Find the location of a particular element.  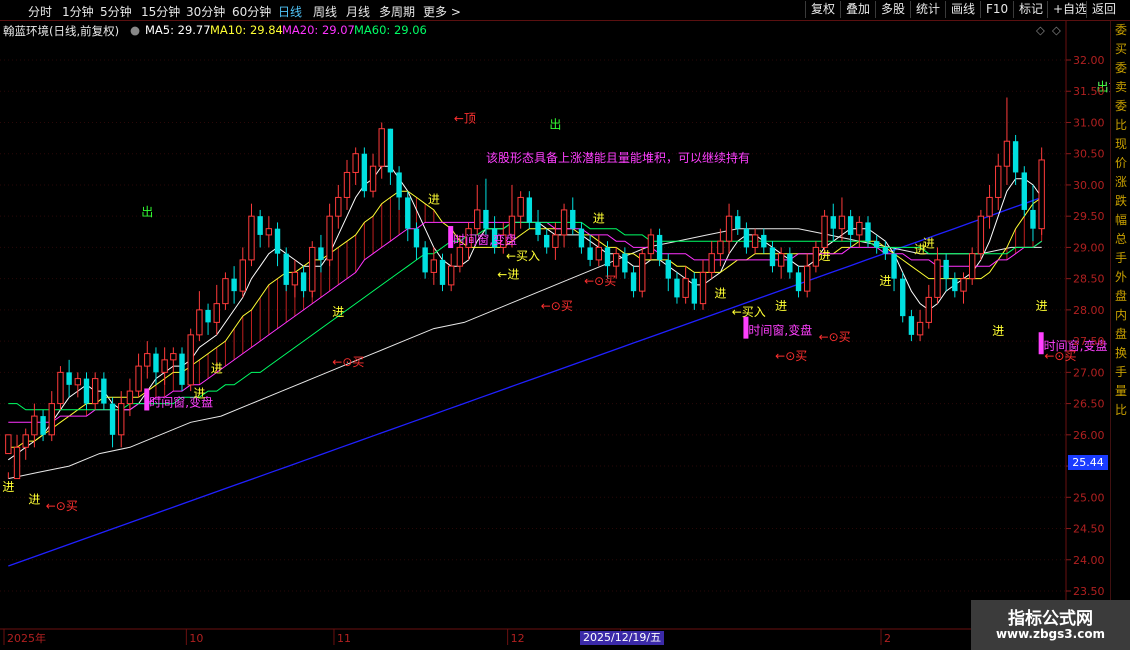

multi-stock-button: 多股 is located at coordinates (892, 9).